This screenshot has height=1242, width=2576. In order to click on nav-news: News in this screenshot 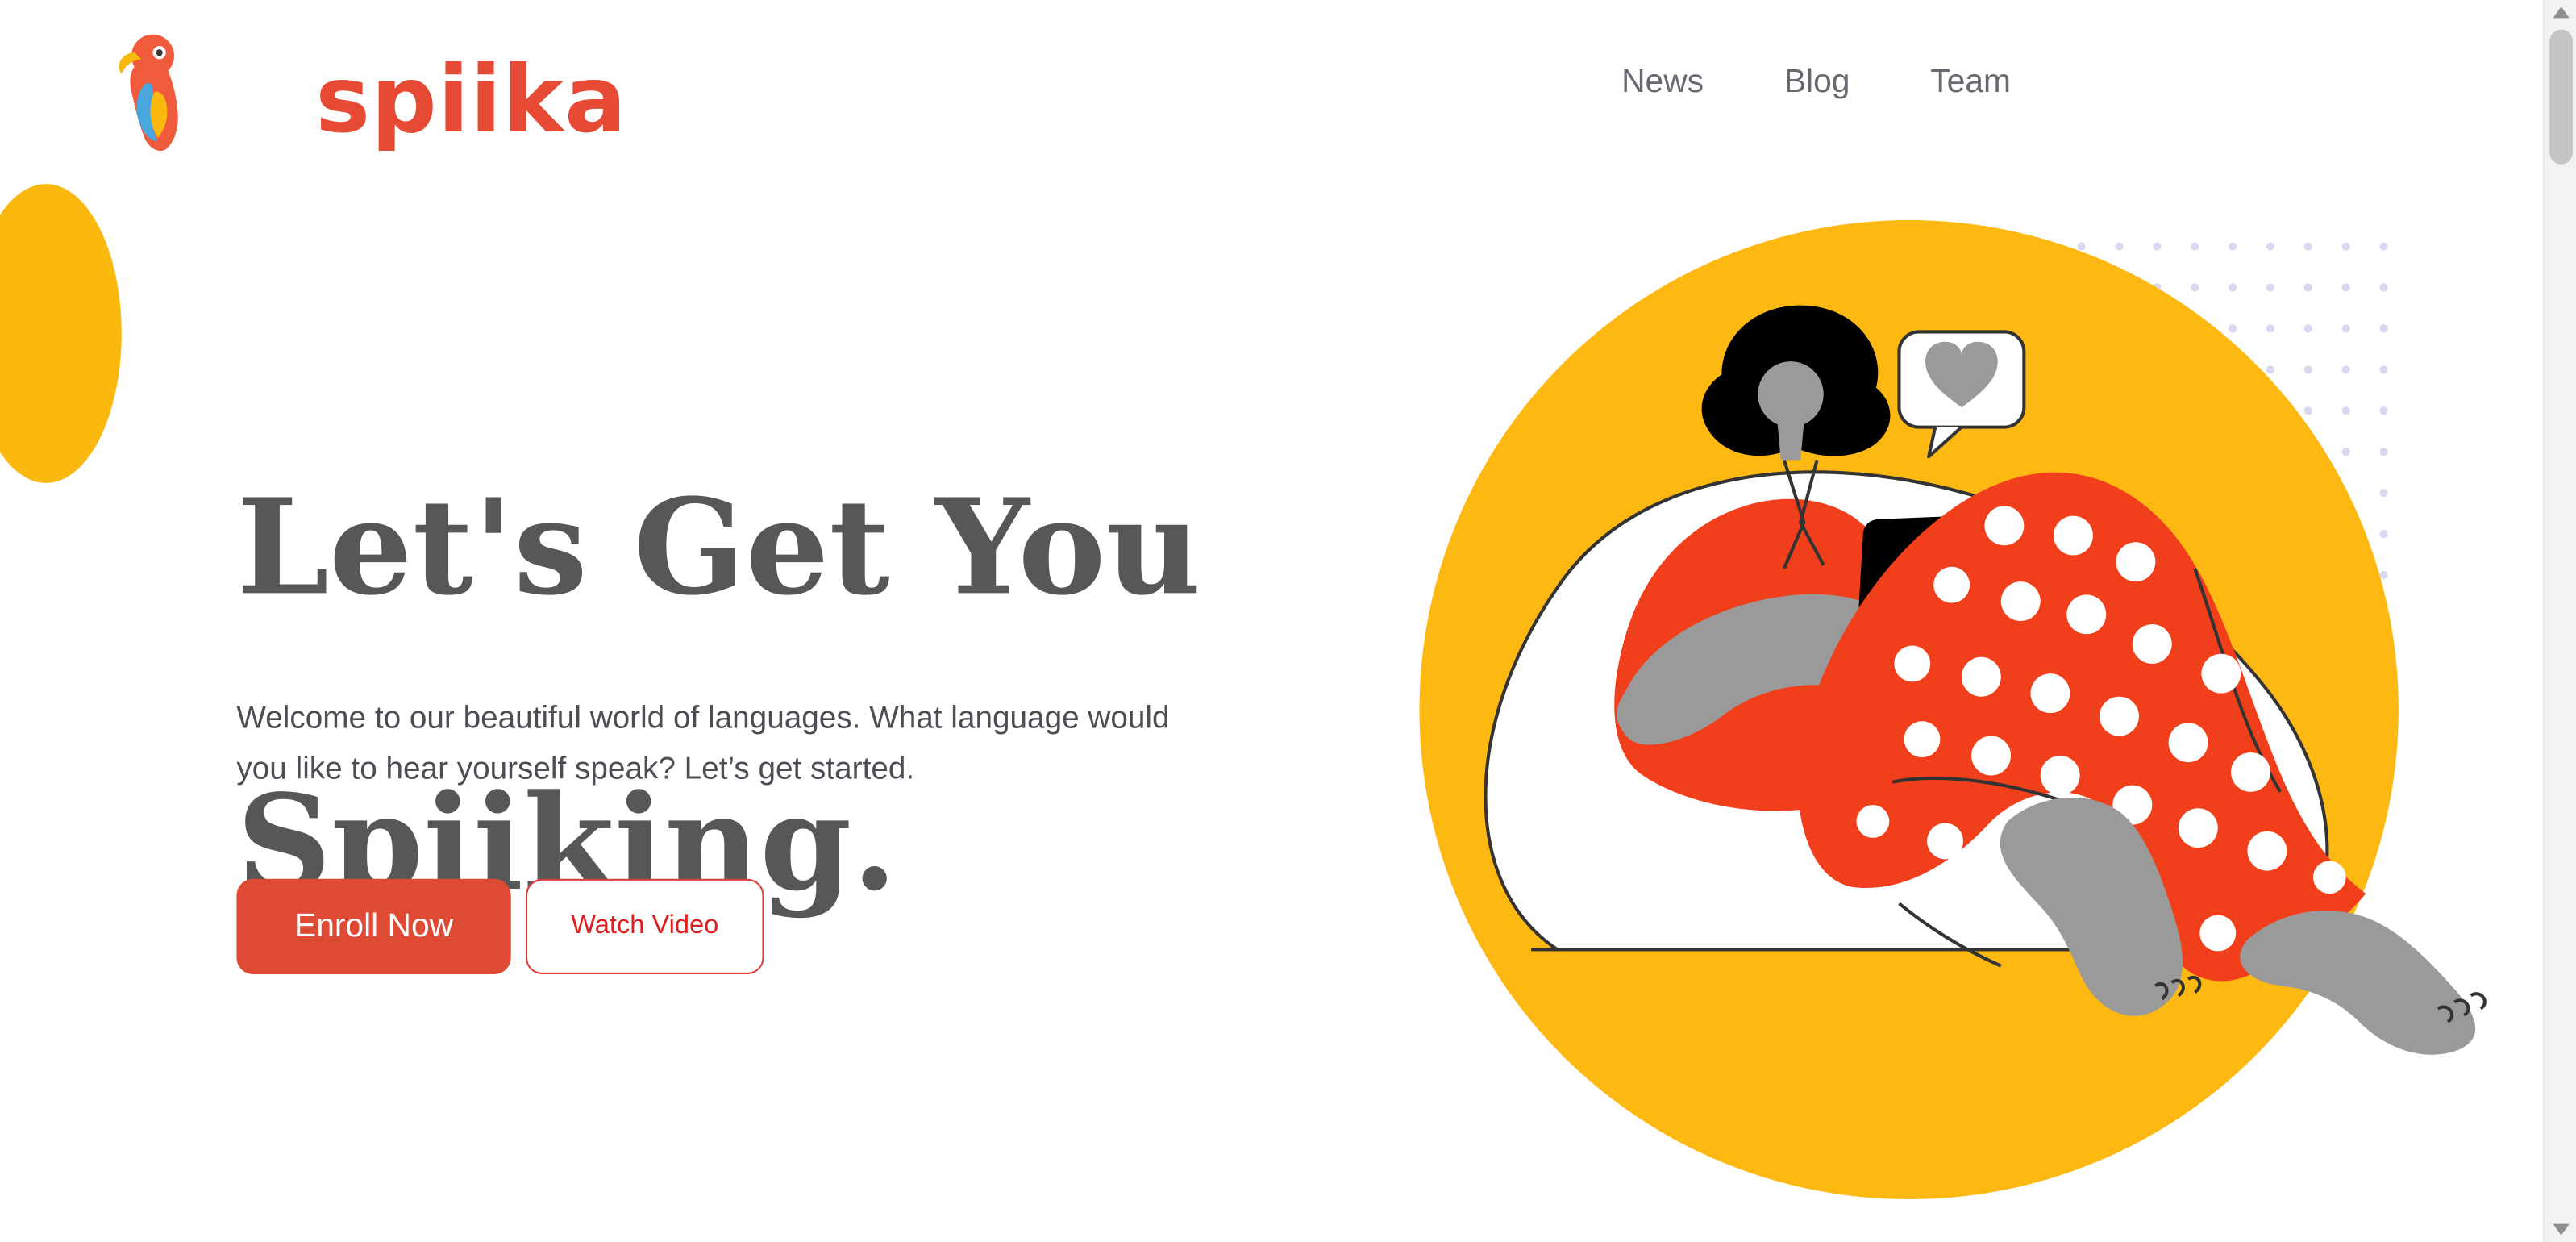, I will do `click(1663, 81)`.